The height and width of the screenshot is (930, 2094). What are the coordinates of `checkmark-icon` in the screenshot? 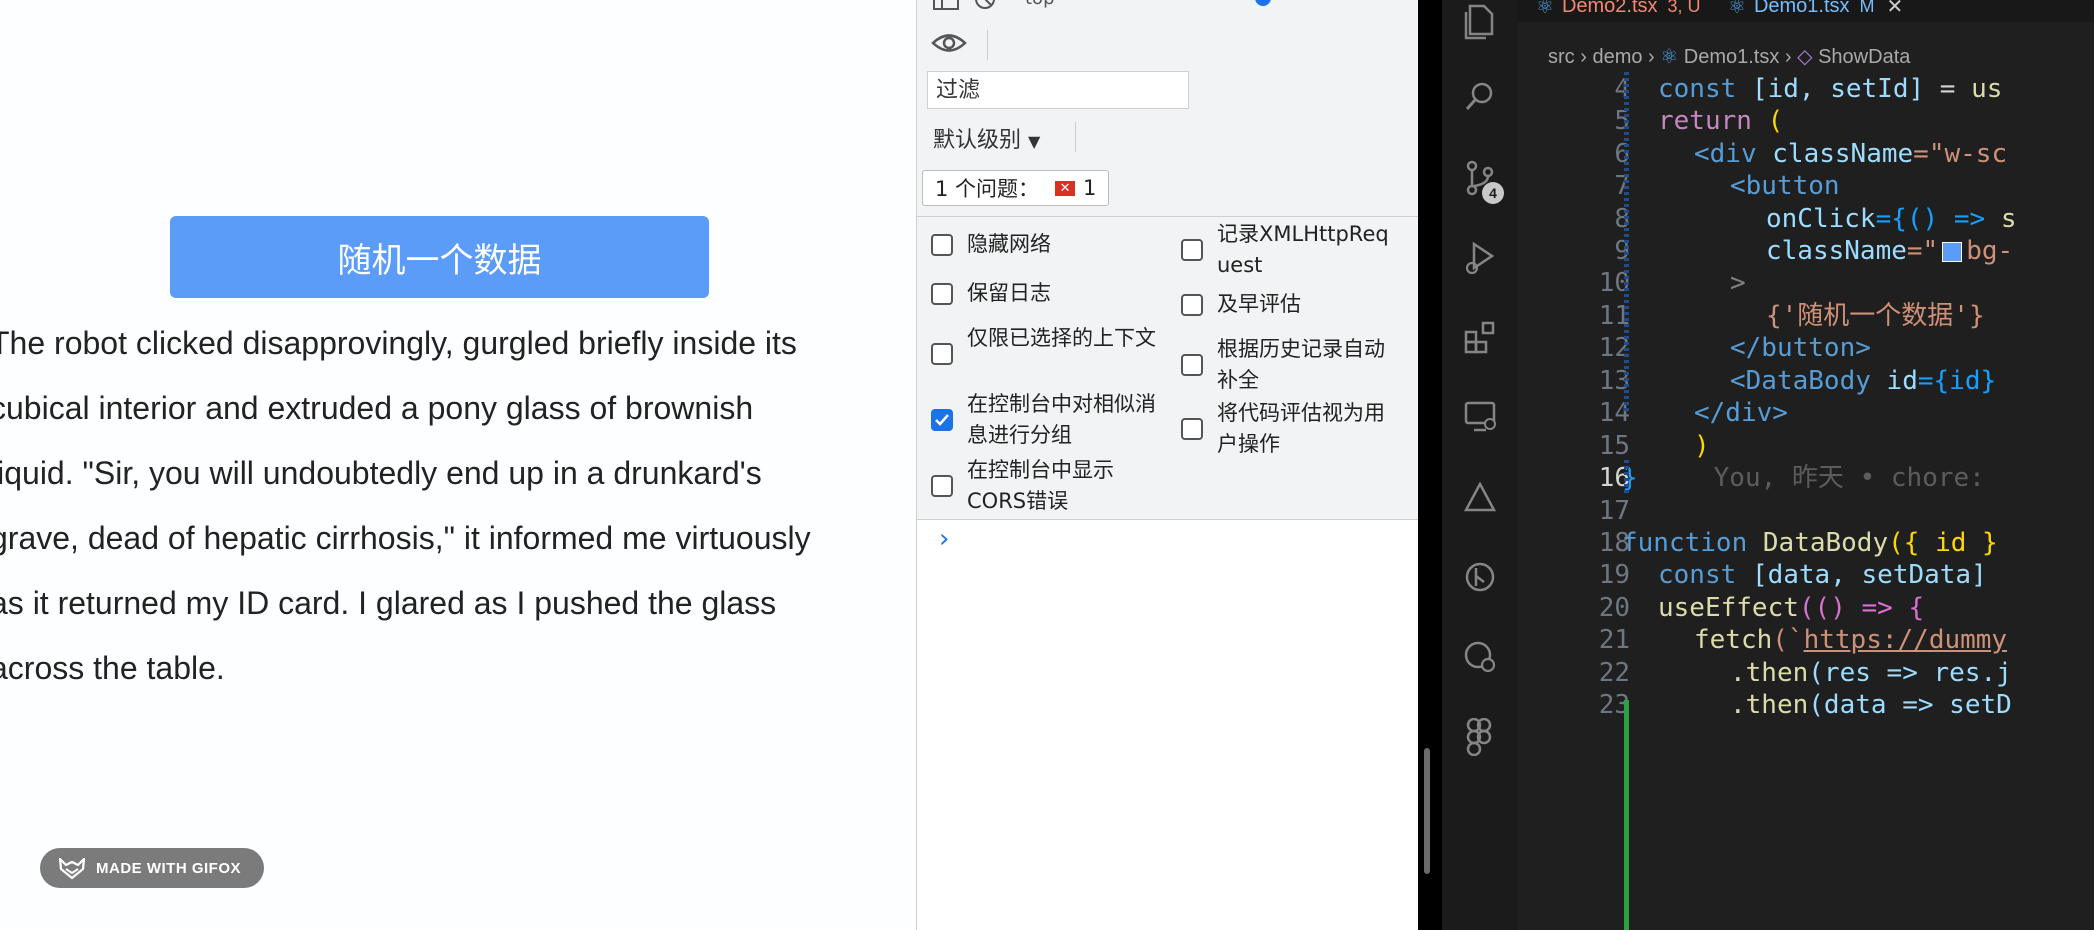 It's located at (942, 420).